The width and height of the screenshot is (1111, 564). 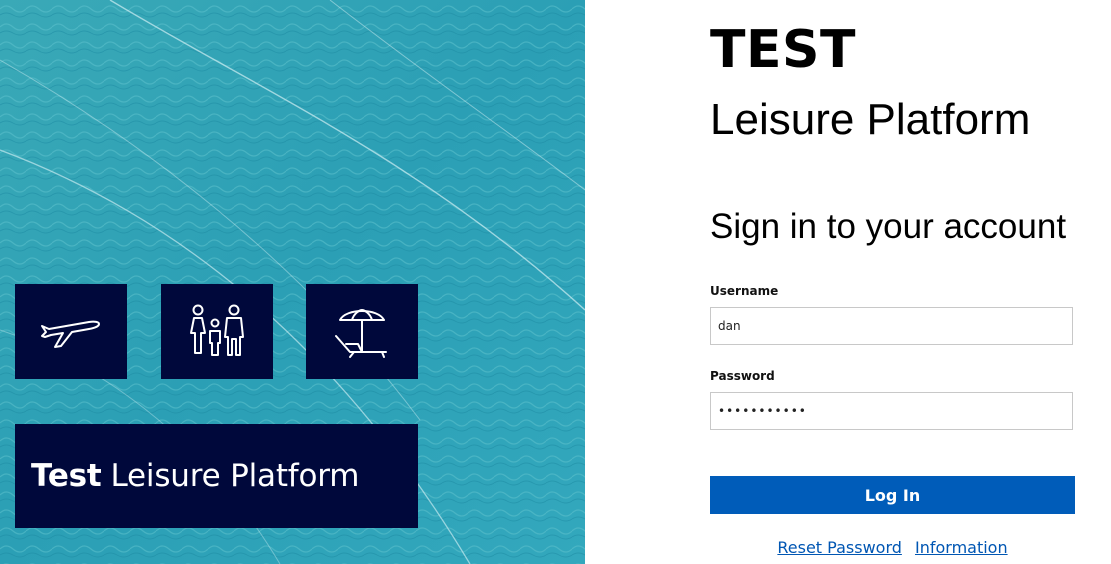 I want to click on brand-name-bold: Test, so click(x=66, y=476).